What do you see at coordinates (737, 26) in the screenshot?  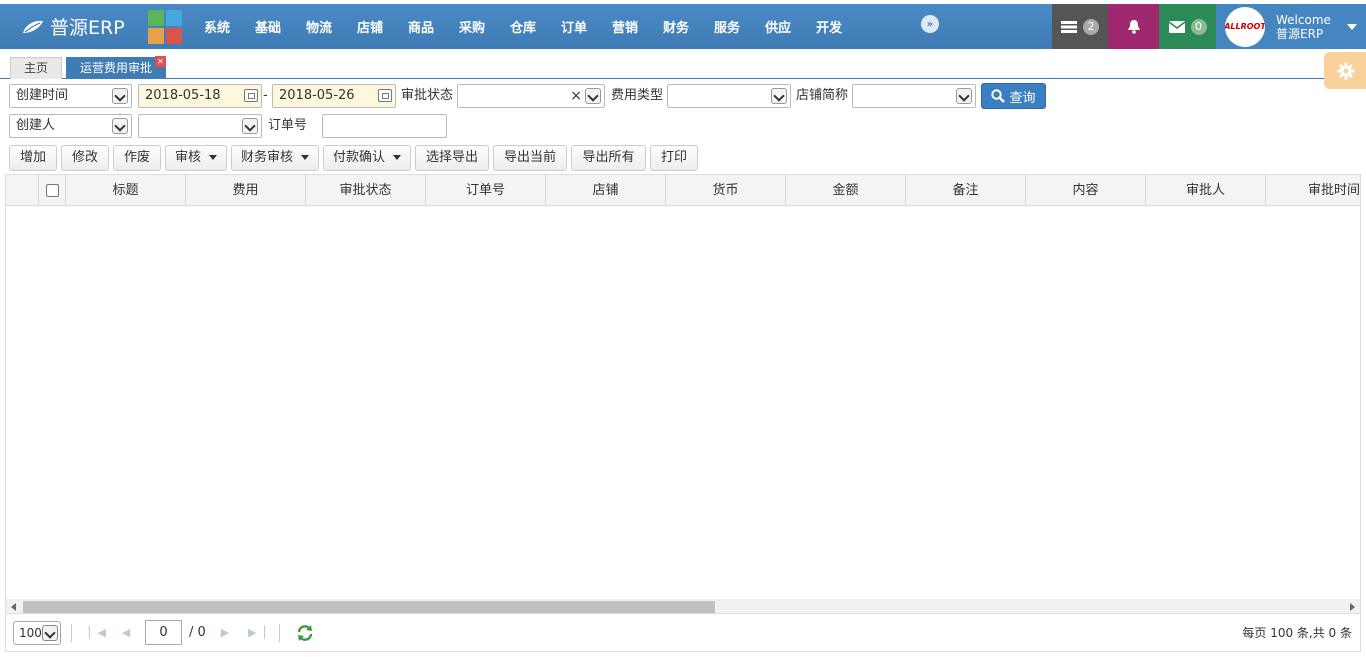 I see `nav-item-service: 服务` at bounding box center [737, 26].